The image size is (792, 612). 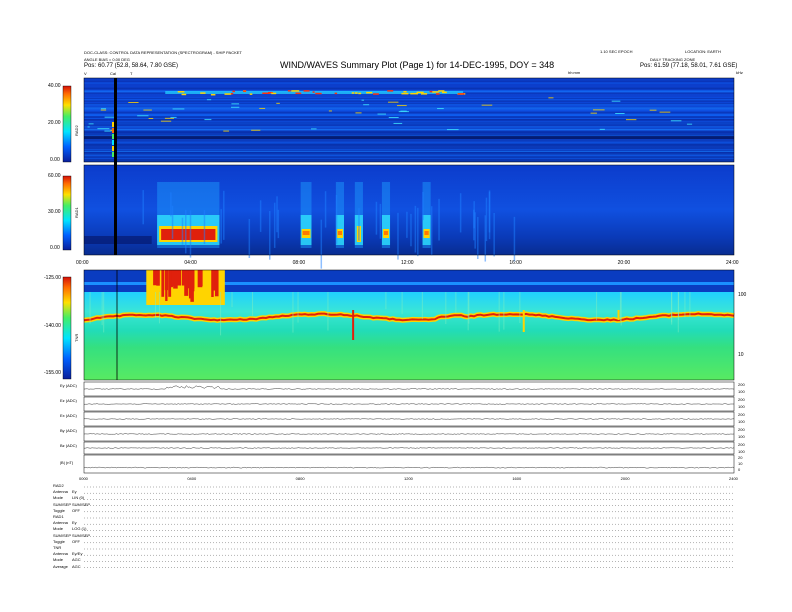 What do you see at coordinates (55, 248) in the screenshot?
I see `rad1-tick-bottom: 0.00` at bounding box center [55, 248].